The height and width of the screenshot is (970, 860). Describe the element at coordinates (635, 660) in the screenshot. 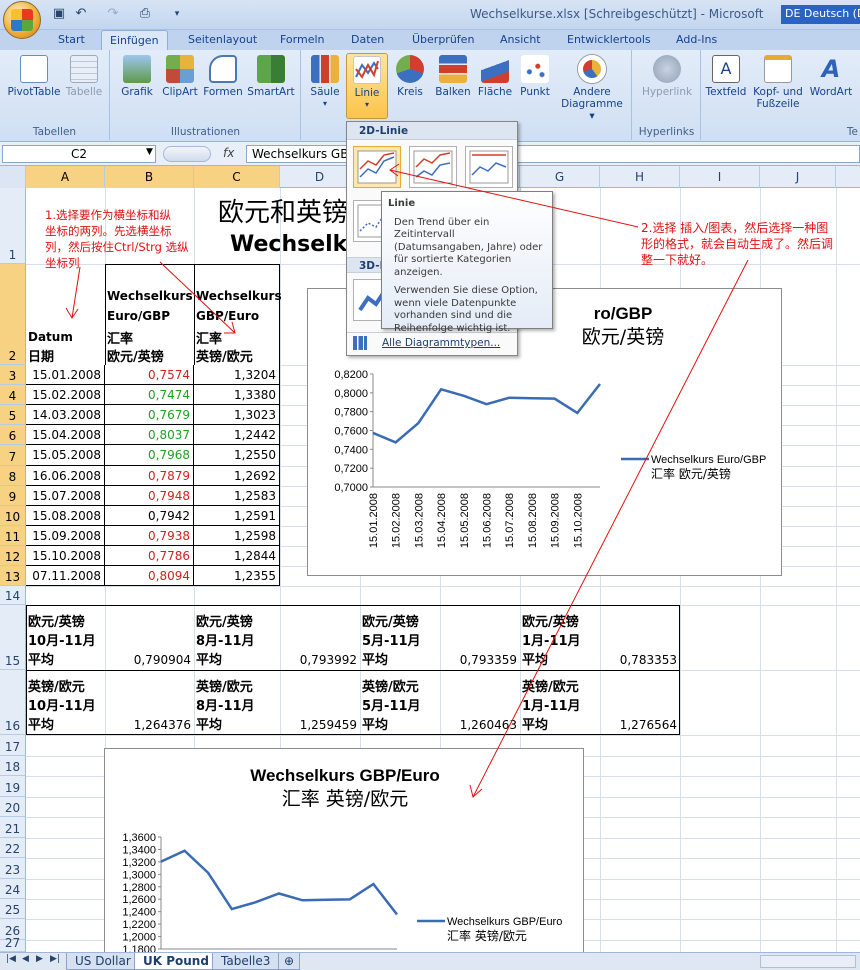

I see `average-value: 0,783353` at that location.